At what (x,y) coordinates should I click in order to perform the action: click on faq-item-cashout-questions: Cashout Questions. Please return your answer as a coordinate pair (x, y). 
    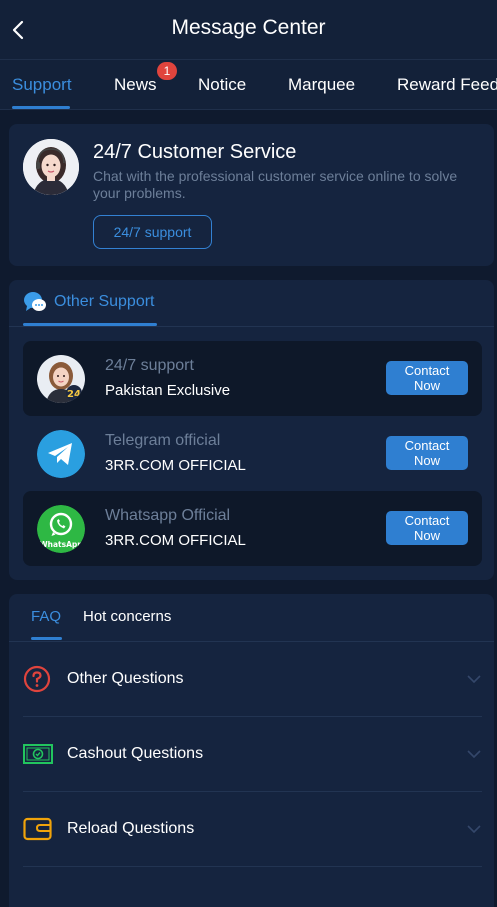
    Looking at the image, I should click on (252, 754).